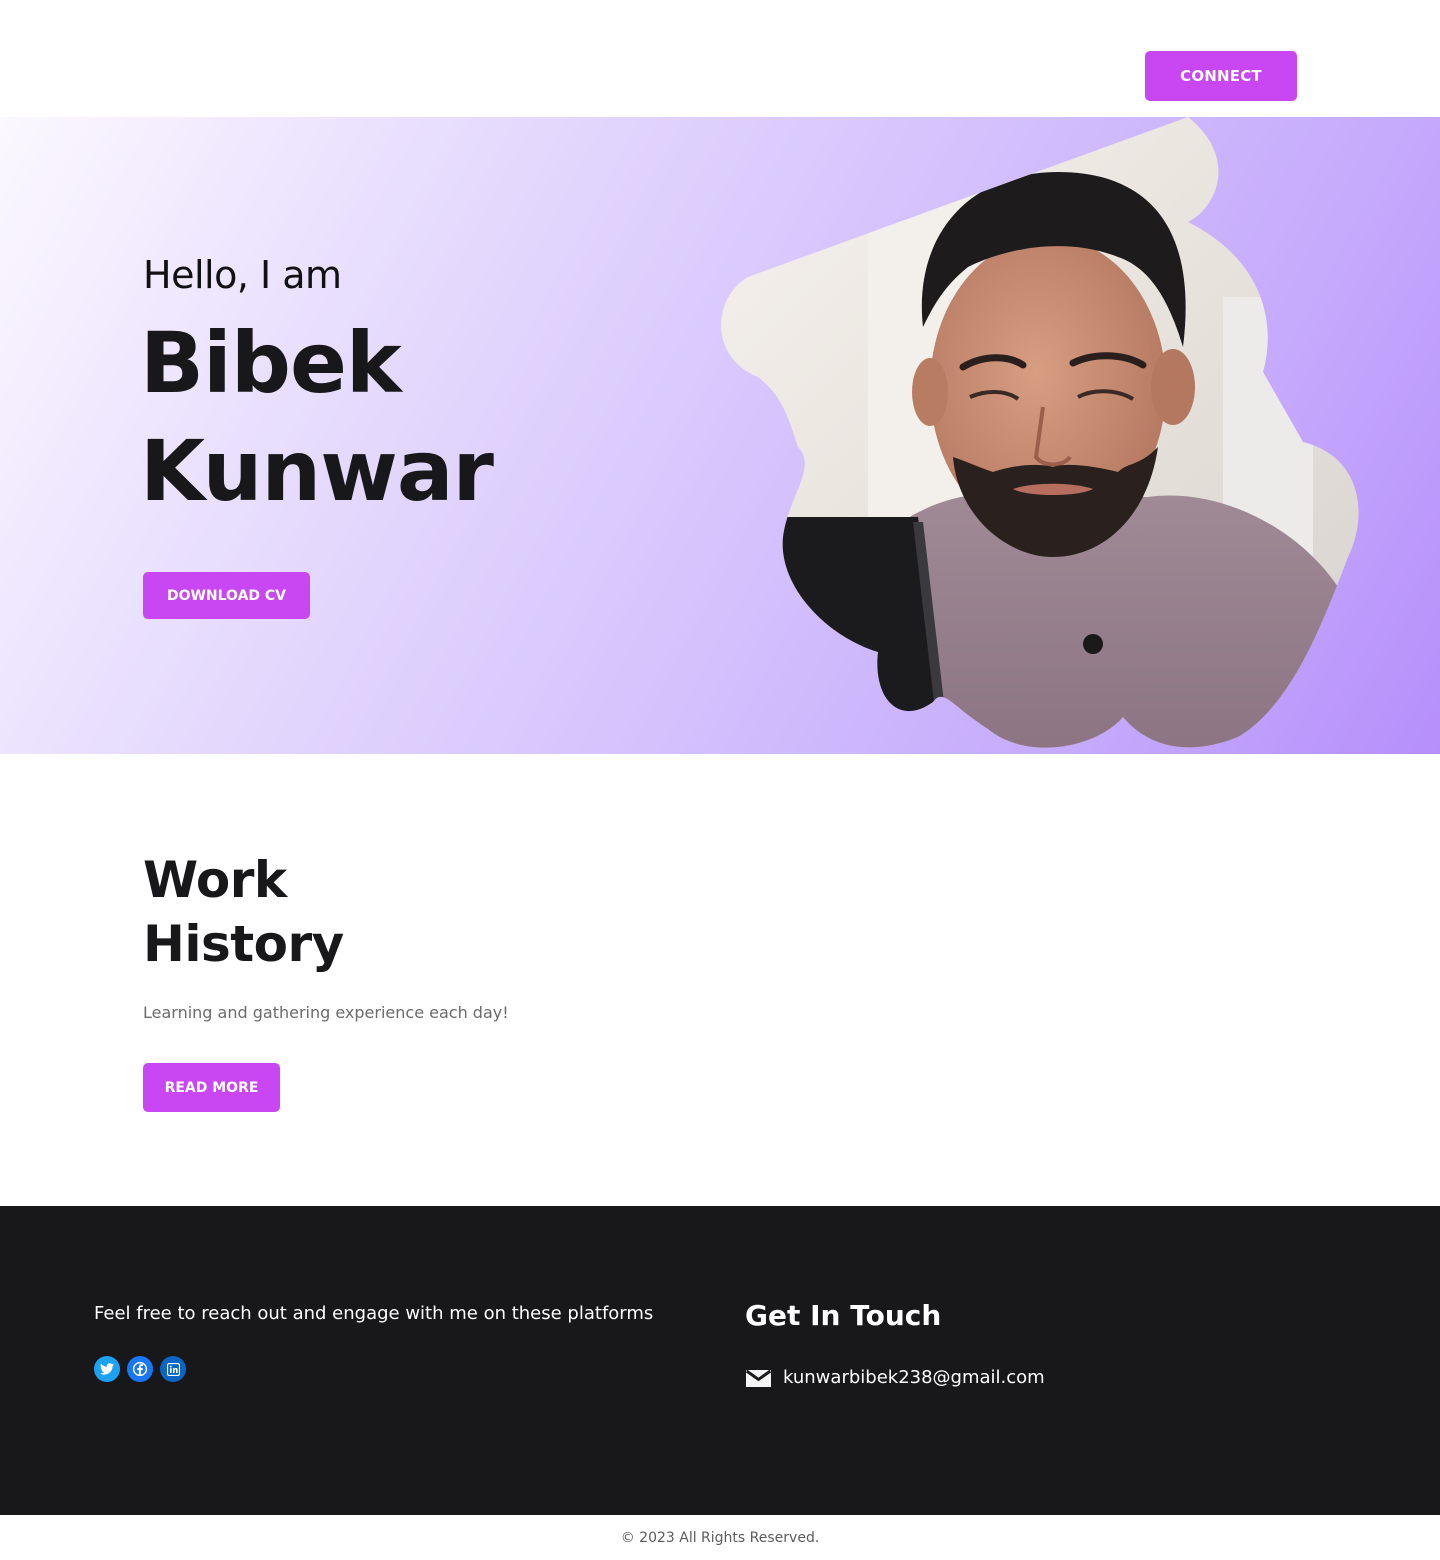 This screenshot has width=1440, height=1560. What do you see at coordinates (211, 1087) in the screenshot?
I see `read-more-button: READ MORE` at bounding box center [211, 1087].